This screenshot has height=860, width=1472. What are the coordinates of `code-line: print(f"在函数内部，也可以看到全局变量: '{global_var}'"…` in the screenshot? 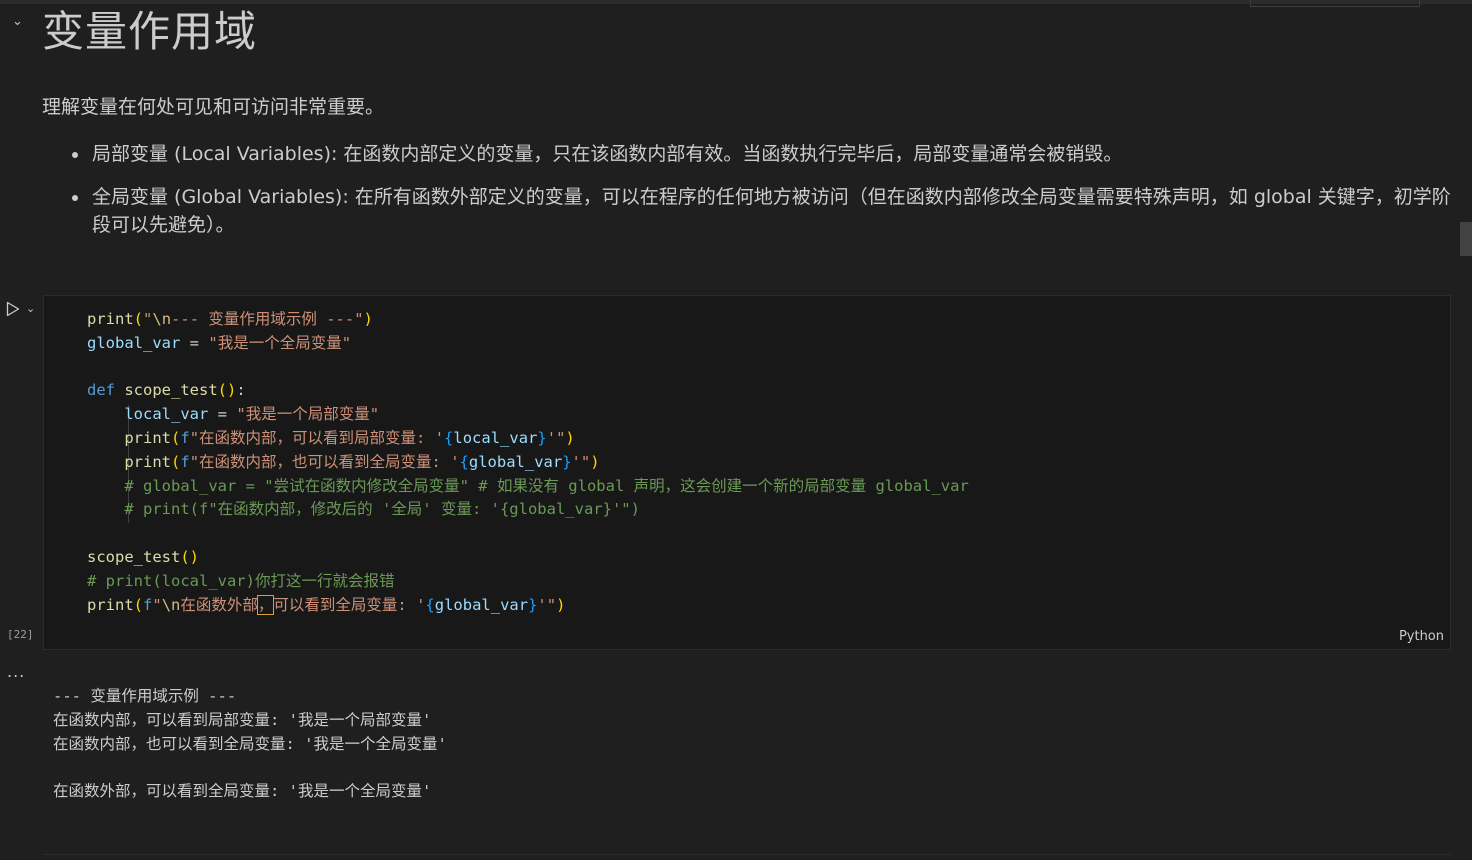 It's located at (528, 463).